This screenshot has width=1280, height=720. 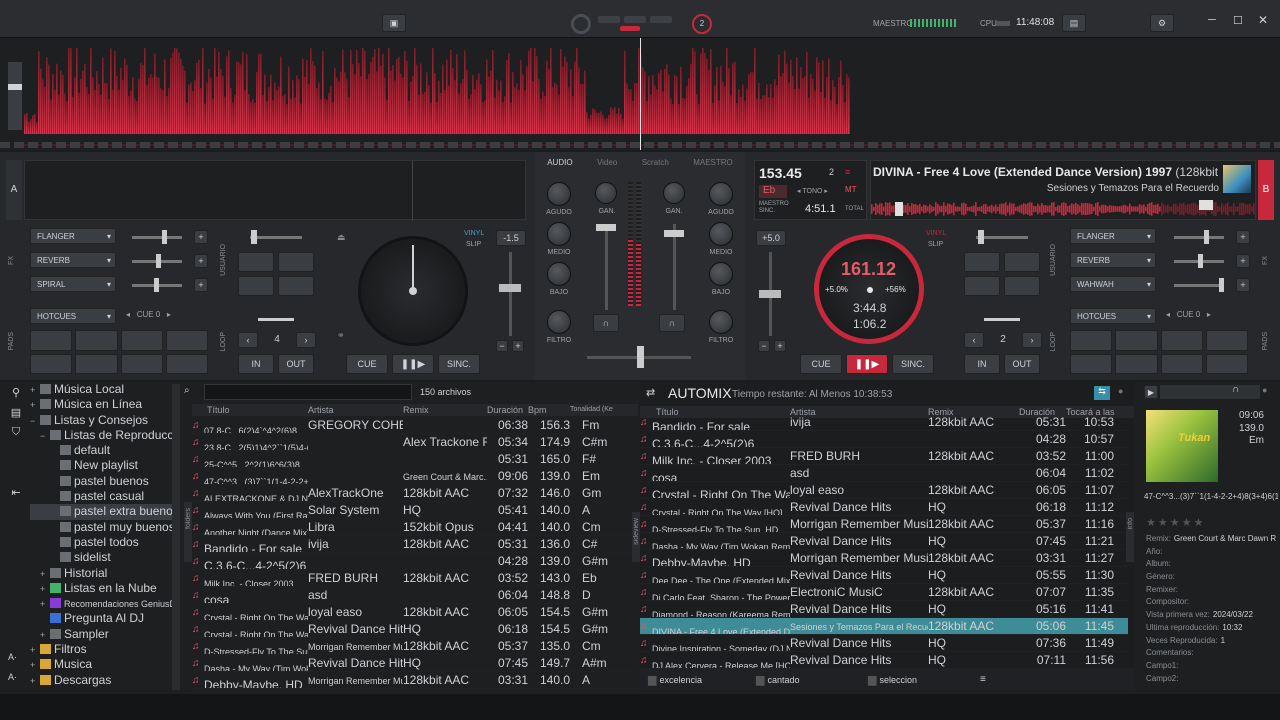 I want to click on tab-master: MAESTRO, so click(x=713, y=162).